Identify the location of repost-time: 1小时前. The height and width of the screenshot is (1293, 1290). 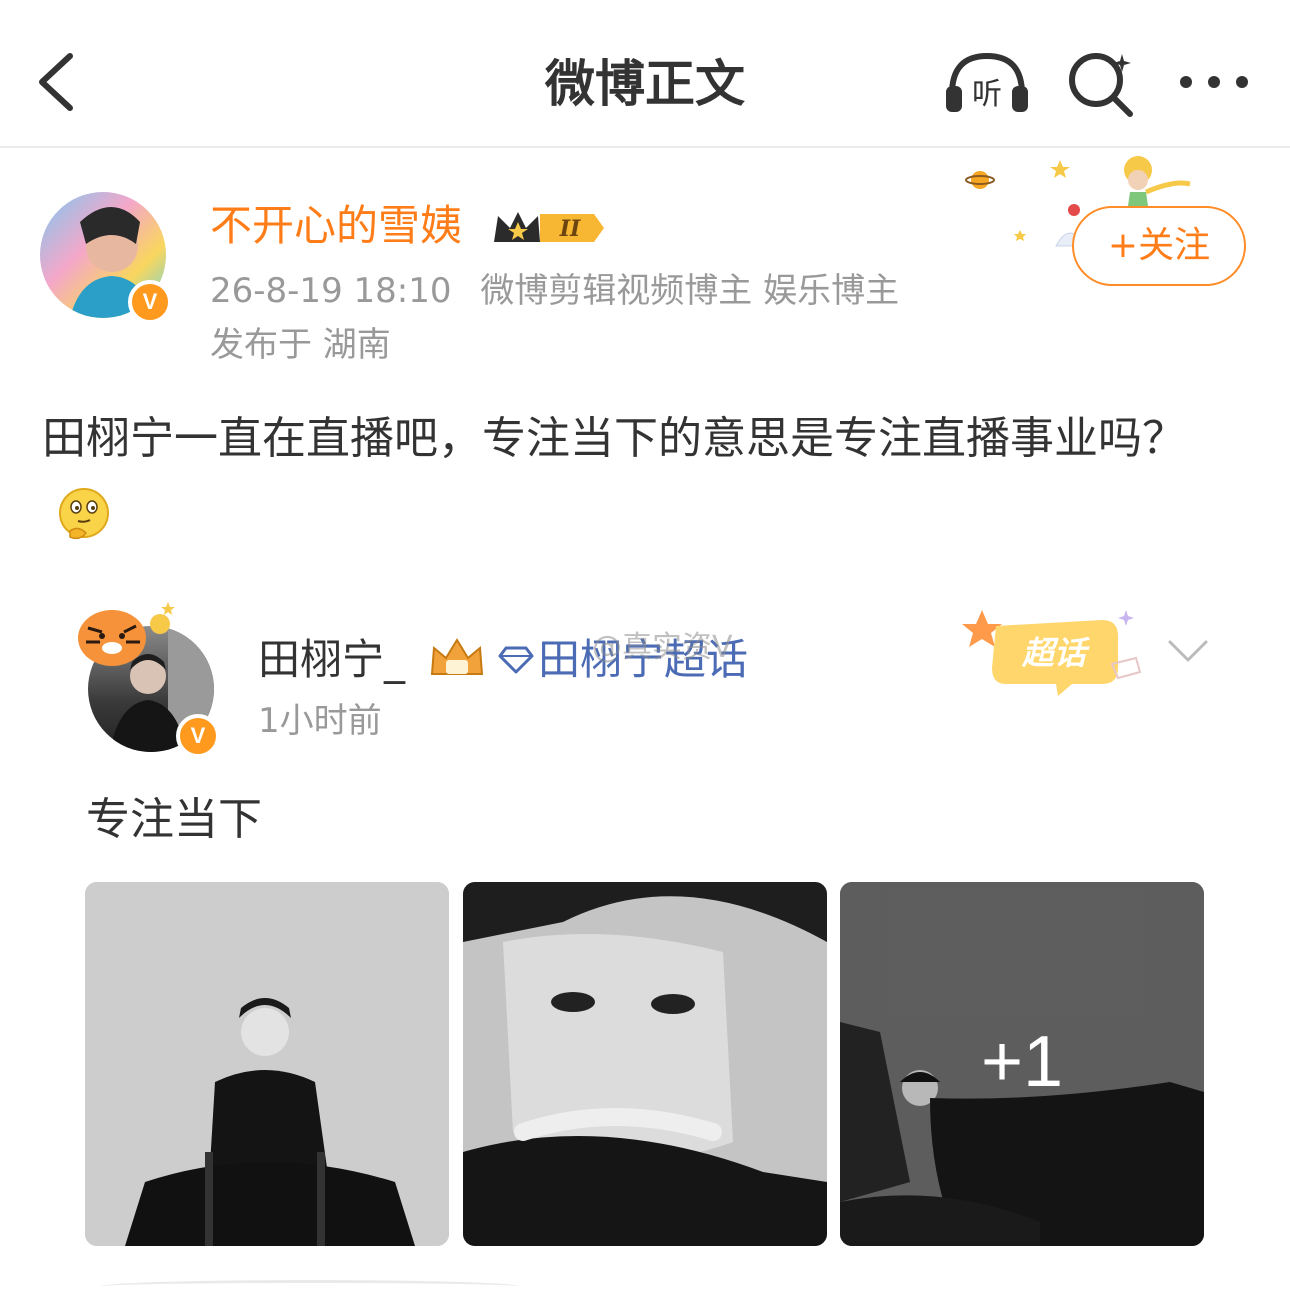
(320, 721).